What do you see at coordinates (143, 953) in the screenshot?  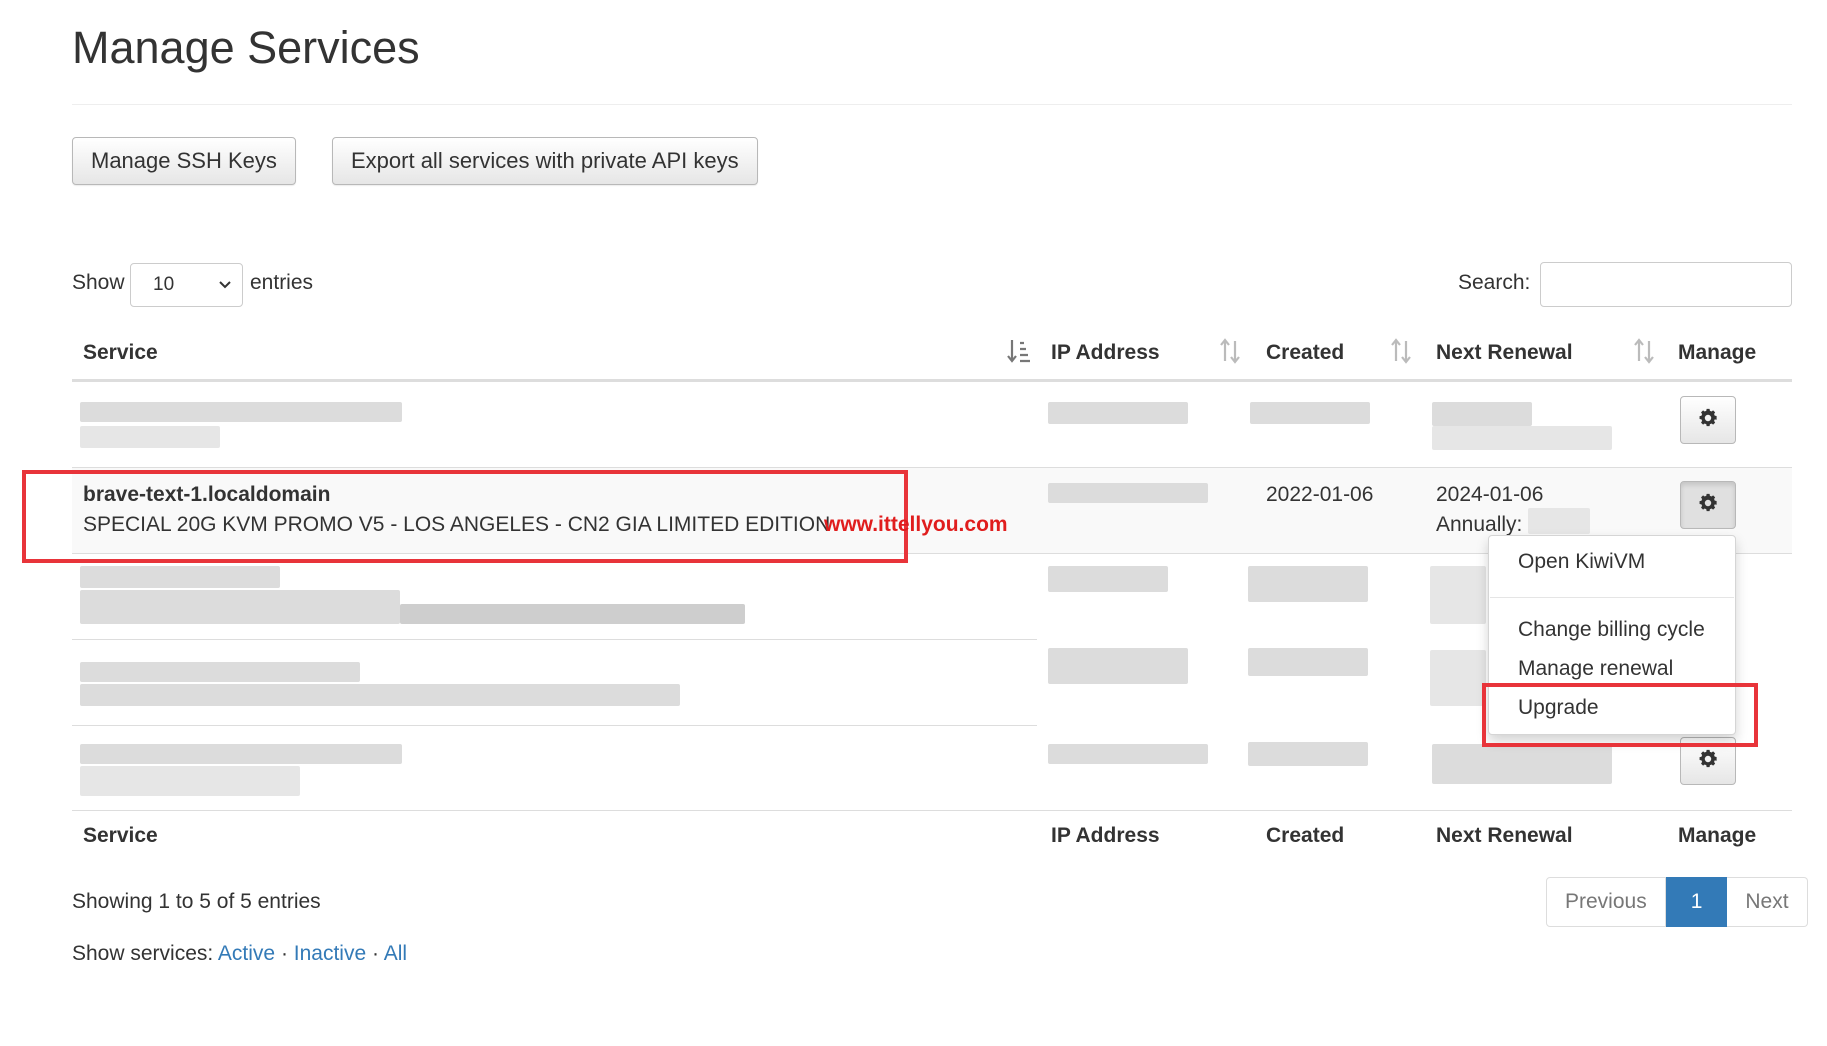 I see `service-filter-label: Show services:` at bounding box center [143, 953].